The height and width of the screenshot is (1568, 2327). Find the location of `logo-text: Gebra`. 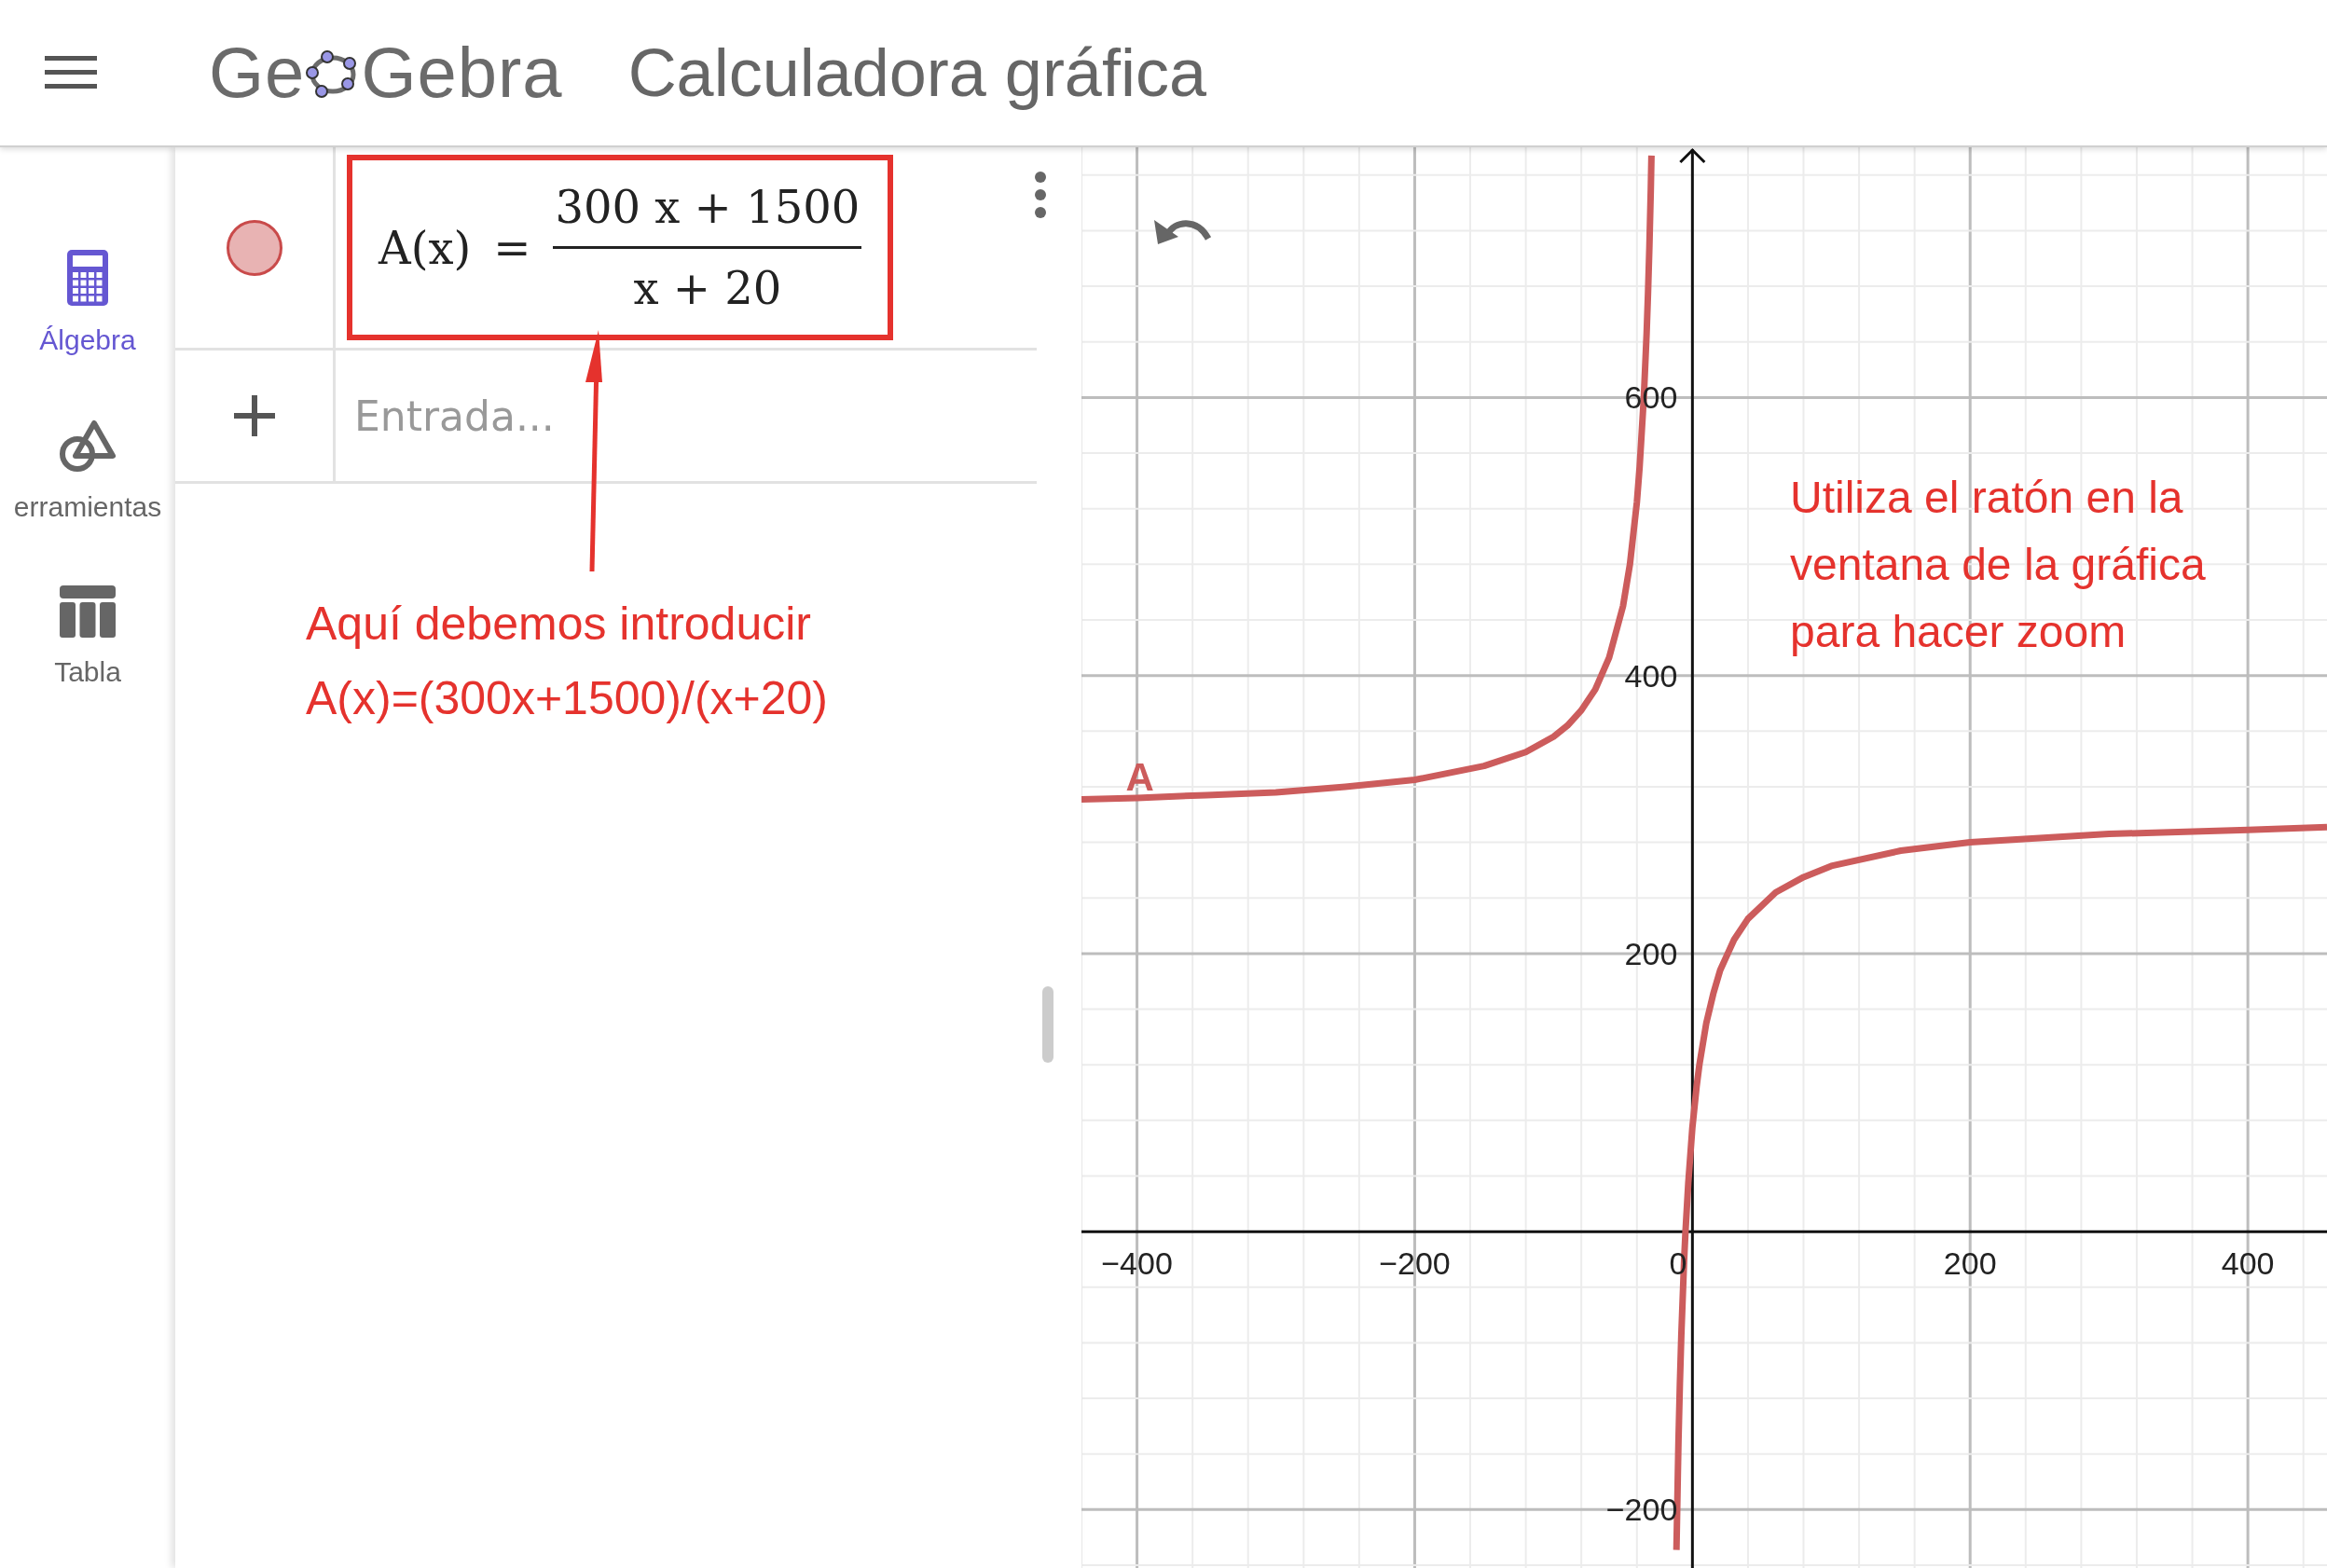

logo-text: Gebra is located at coordinates (462, 72).